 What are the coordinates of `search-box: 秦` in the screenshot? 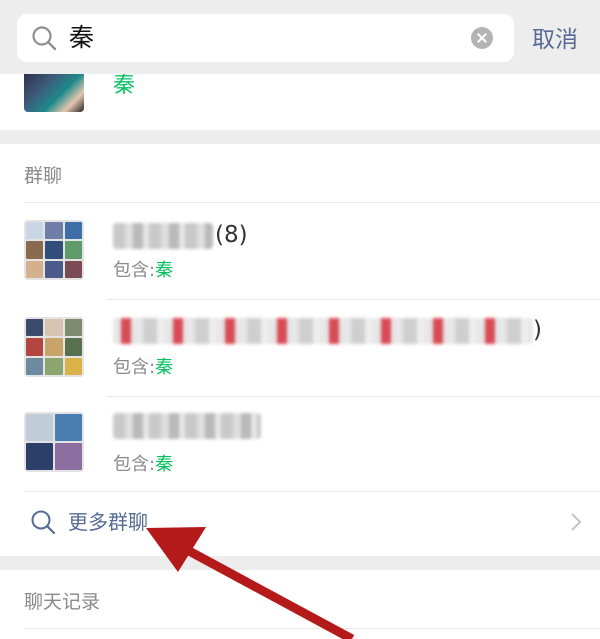 It's located at (265, 38).